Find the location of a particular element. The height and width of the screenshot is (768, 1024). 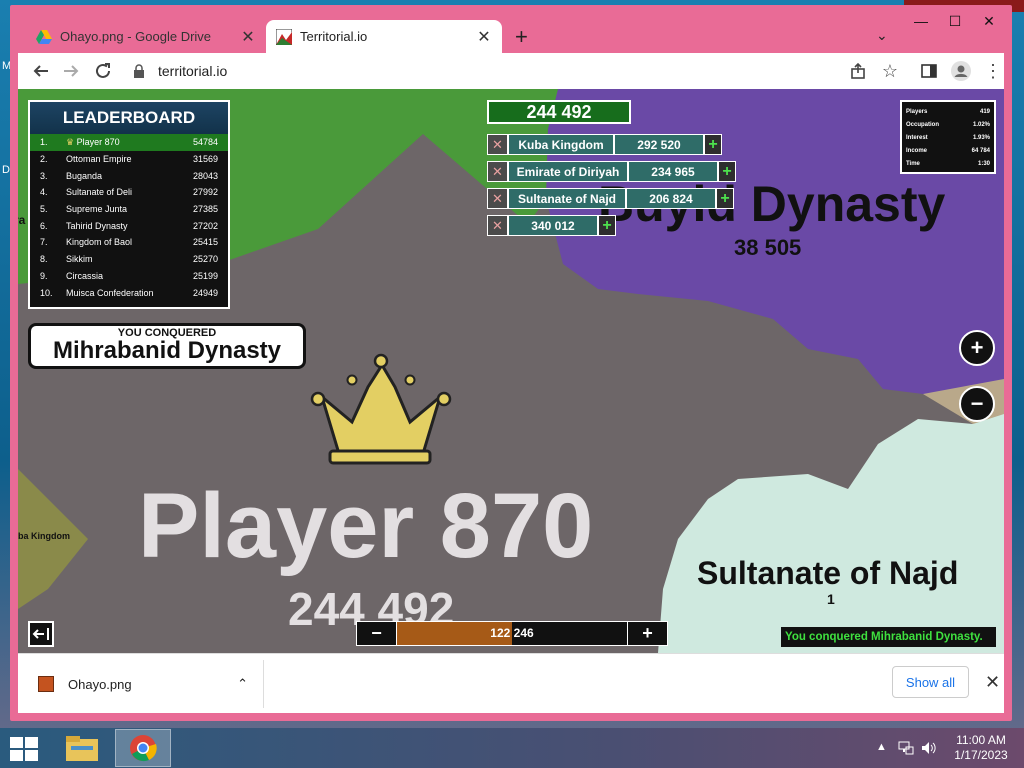

stat-row: Occupation 1.02% is located at coordinates (948, 124).